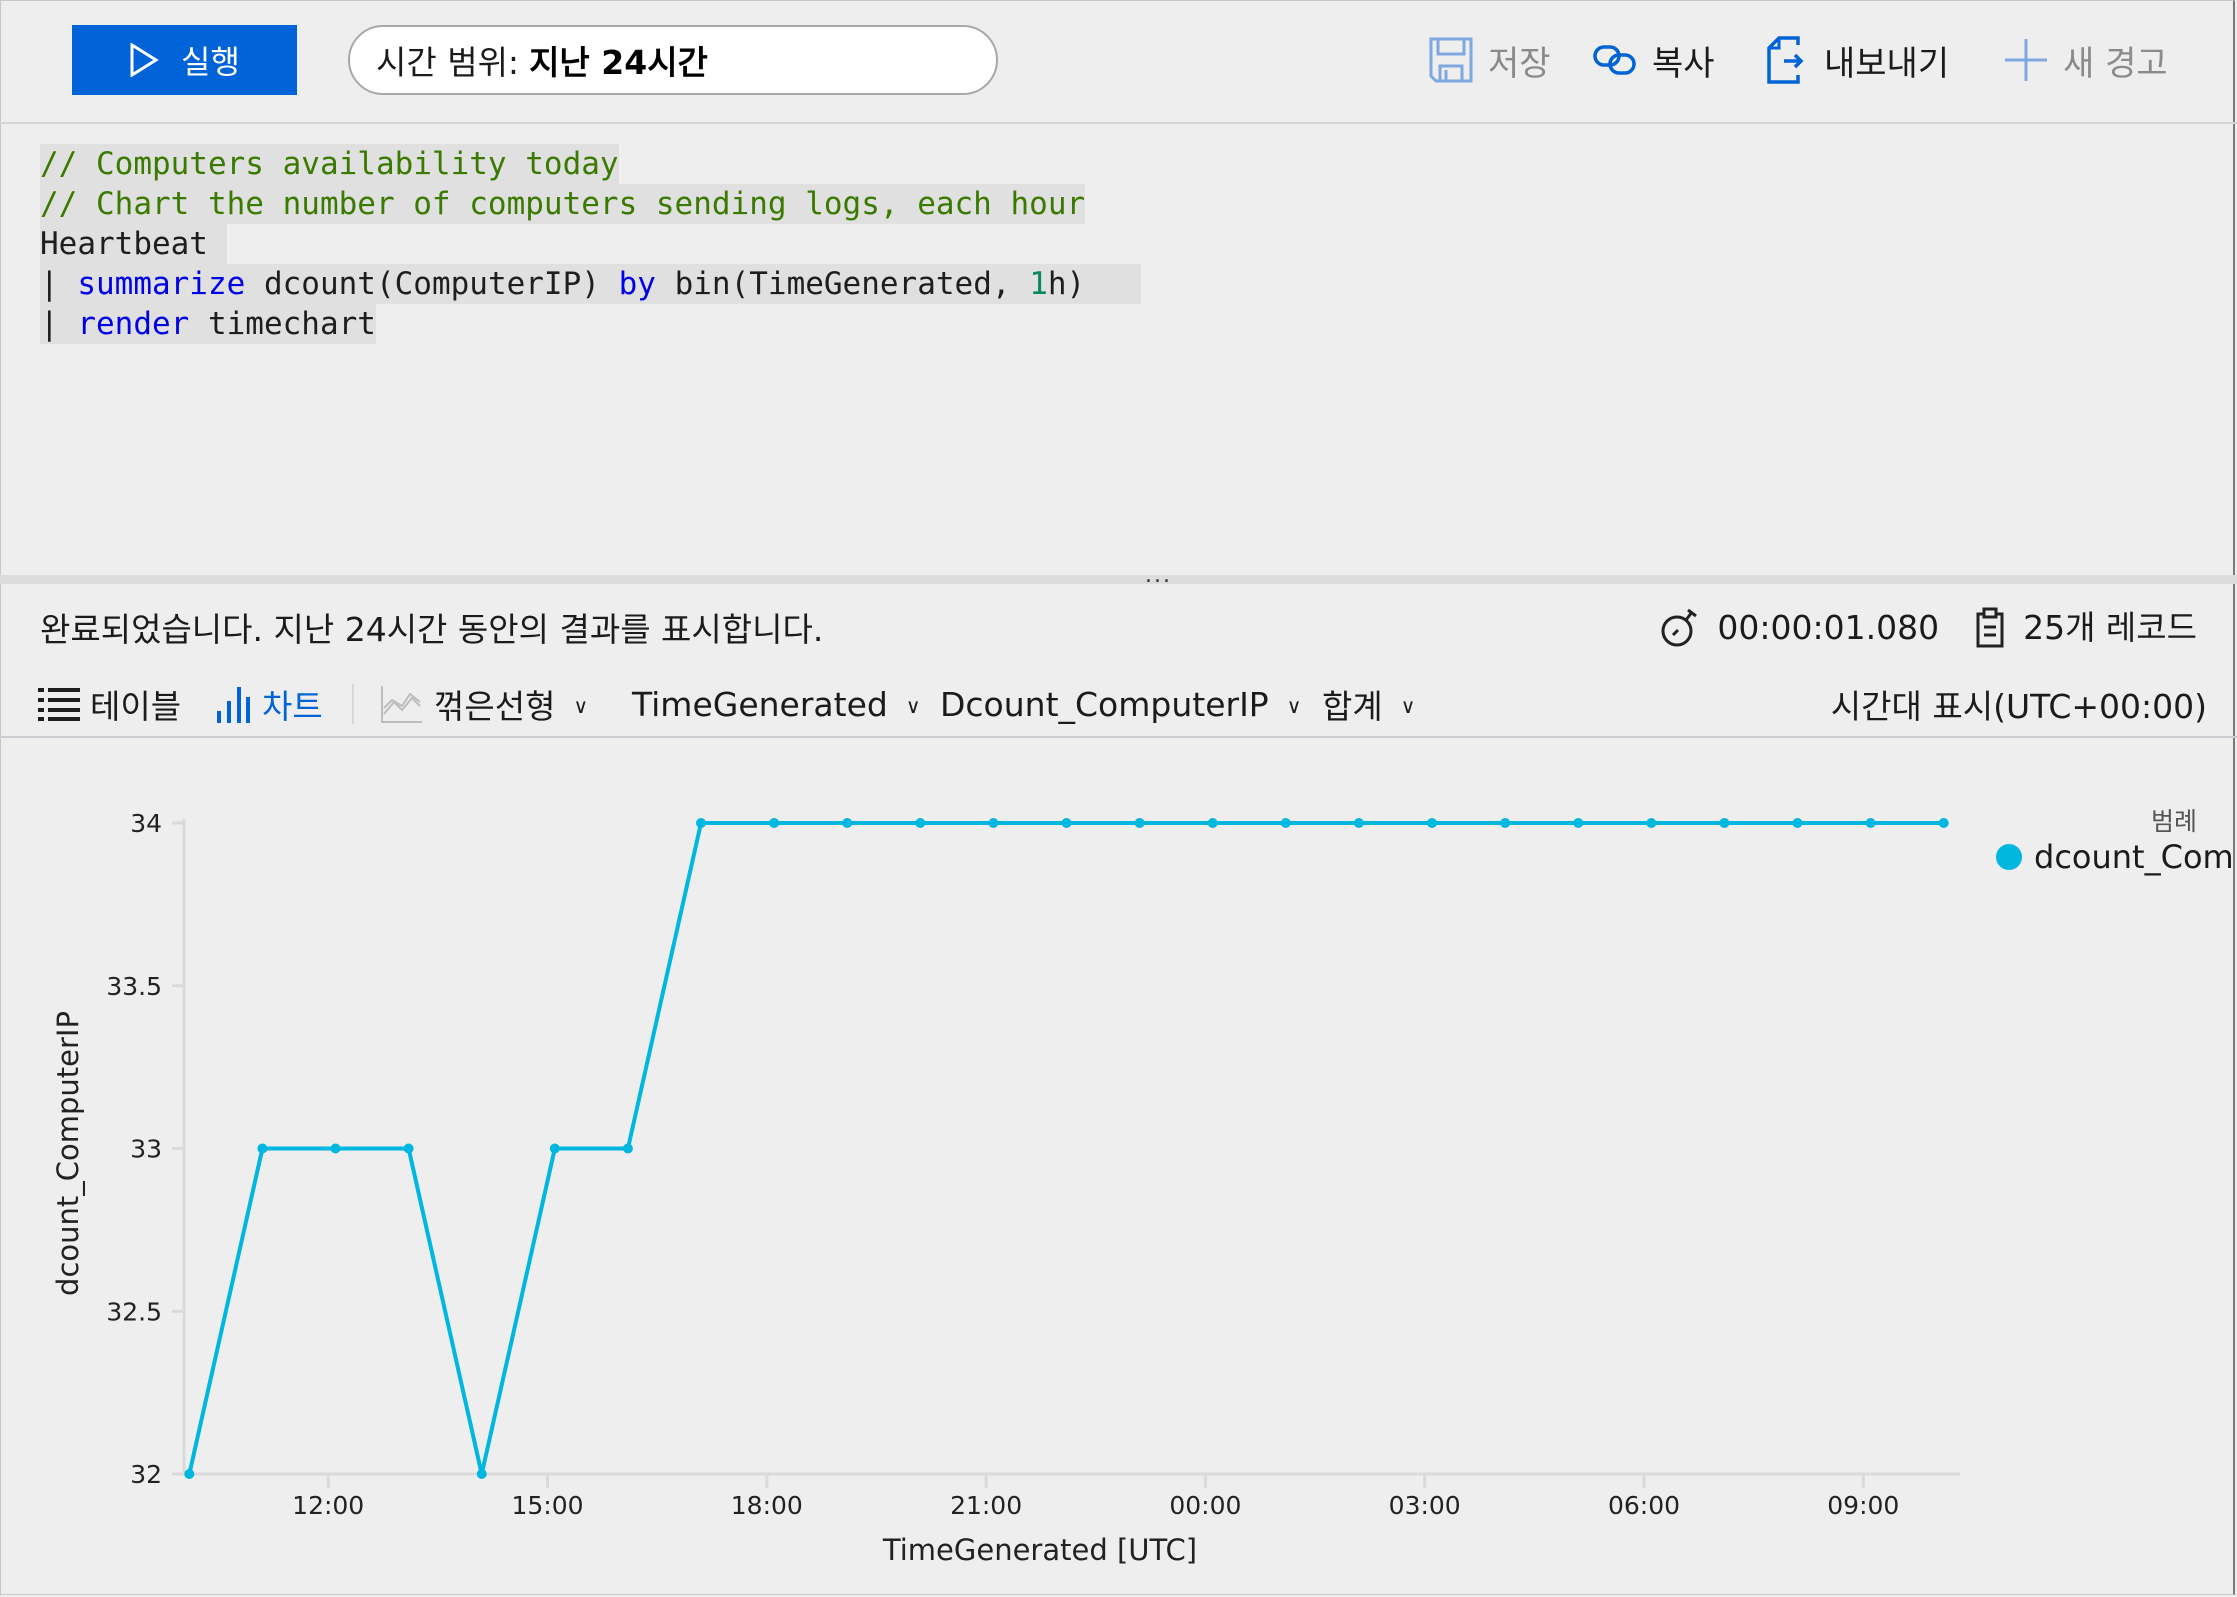 This screenshot has height=1597, width=2237. Describe the element at coordinates (760, 704) in the screenshot. I see `x-column-value: TimeGenerated` at that location.